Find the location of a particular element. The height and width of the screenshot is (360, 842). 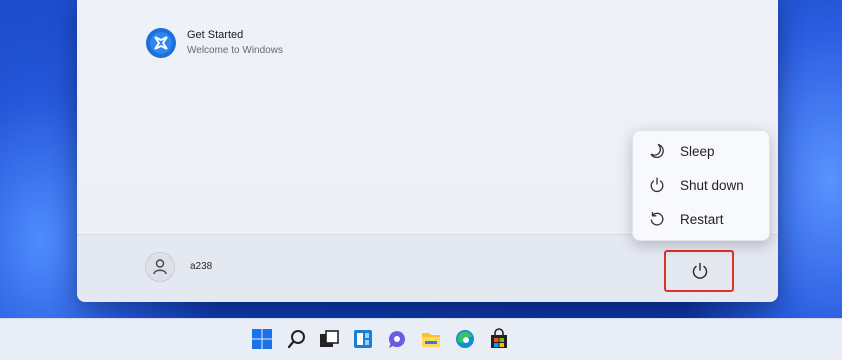

avatar is located at coordinates (160, 267).